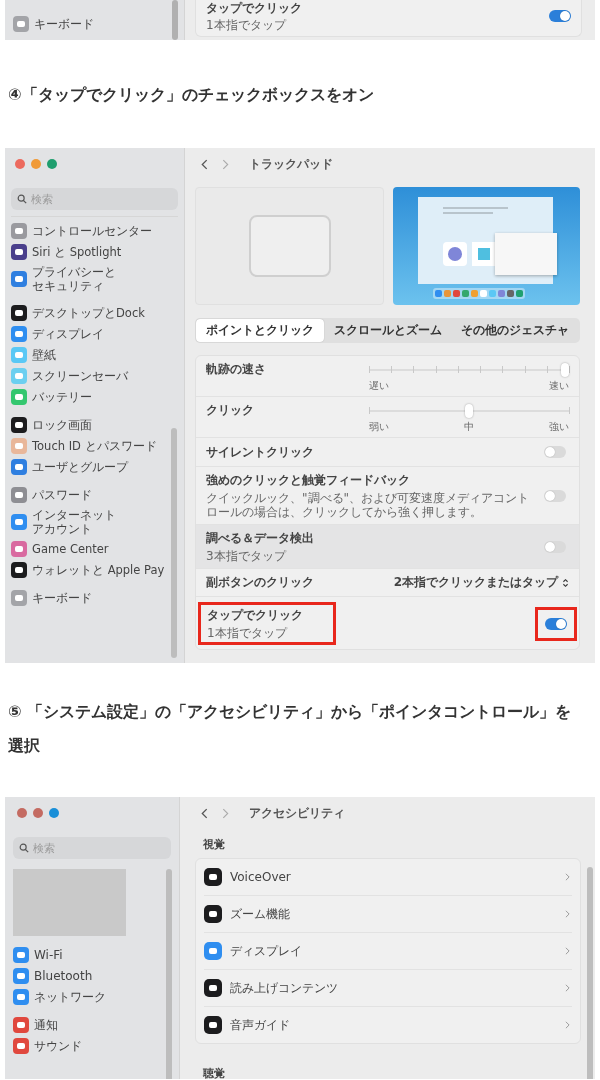 This screenshot has height=1080, width=600. What do you see at coordinates (291, 164) in the screenshot?
I see `page-title: トラックパッド` at bounding box center [291, 164].